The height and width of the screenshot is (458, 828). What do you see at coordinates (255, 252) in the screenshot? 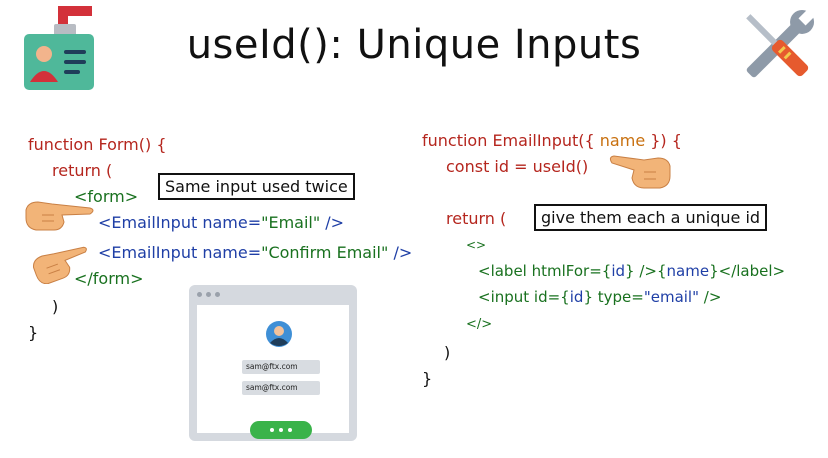
I see `code-line: <EmailInput name="Confirm Email" />` at bounding box center [255, 252].